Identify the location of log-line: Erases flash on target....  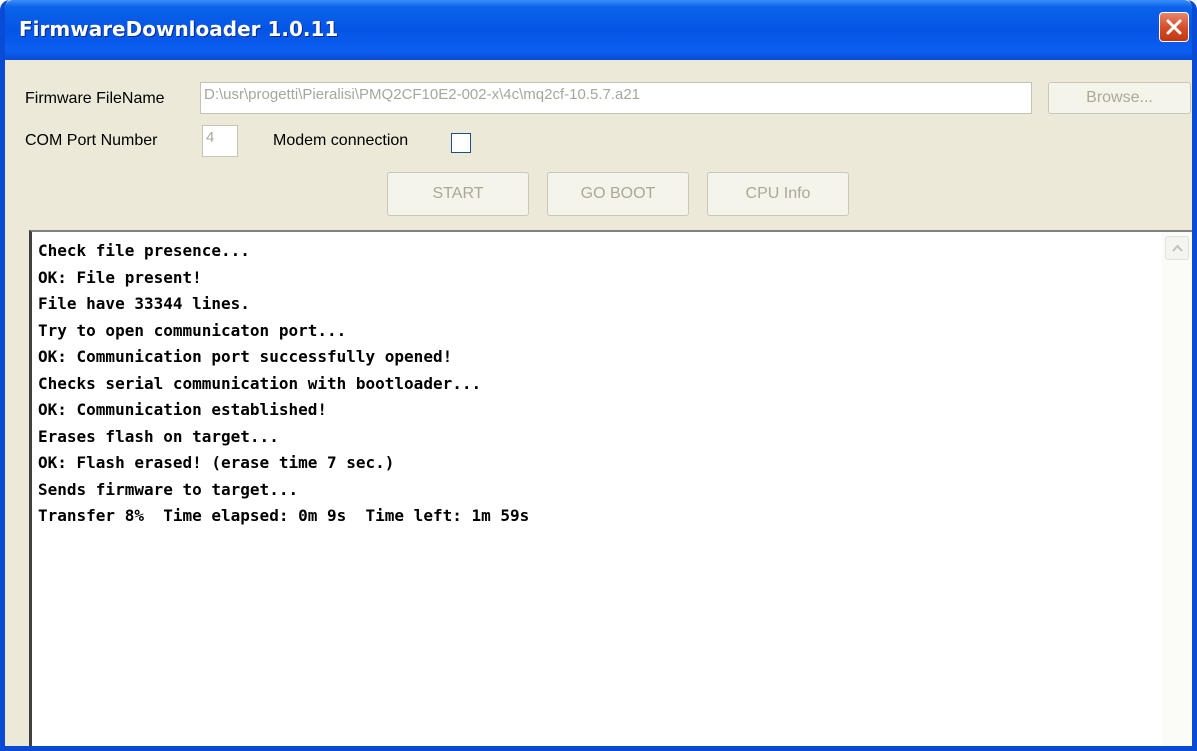
(158, 436).